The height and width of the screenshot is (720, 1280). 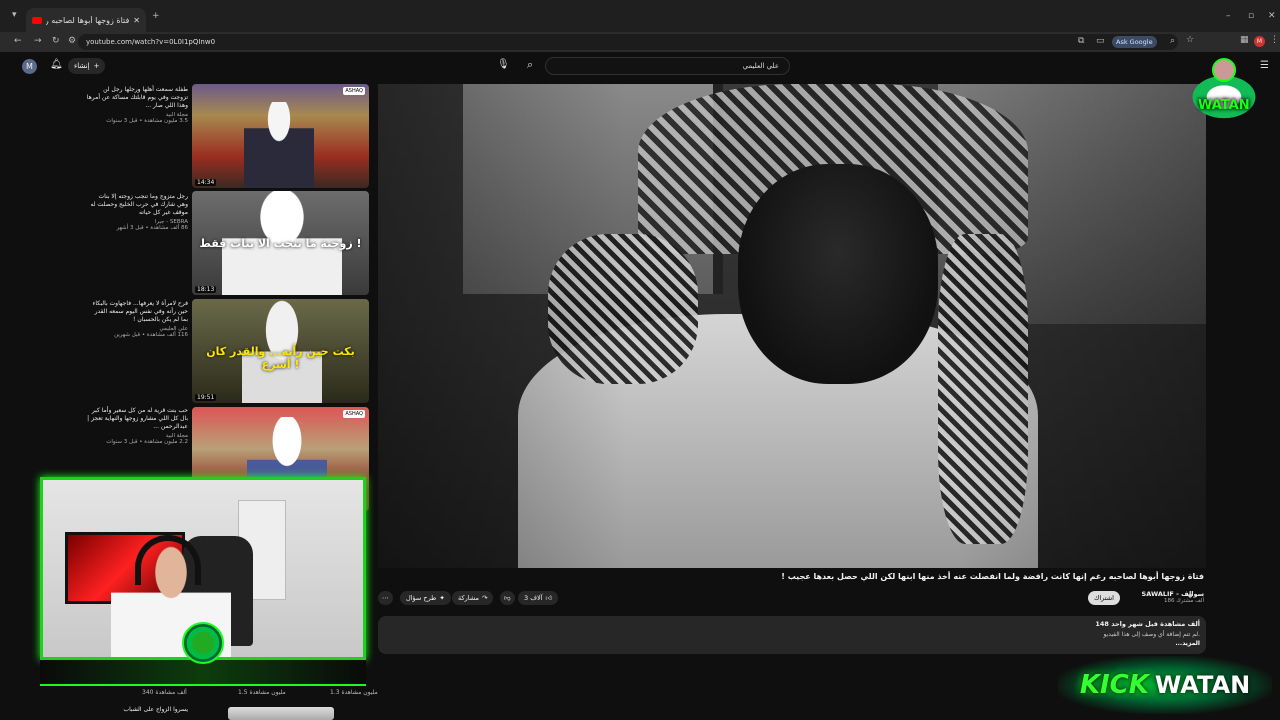 What do you see at coordinates (152, 228) in the screenshot?
I see `video-stats: 86 ألف مشاهدة • قبل 3 أشهر` at bounding box center [152, 228].